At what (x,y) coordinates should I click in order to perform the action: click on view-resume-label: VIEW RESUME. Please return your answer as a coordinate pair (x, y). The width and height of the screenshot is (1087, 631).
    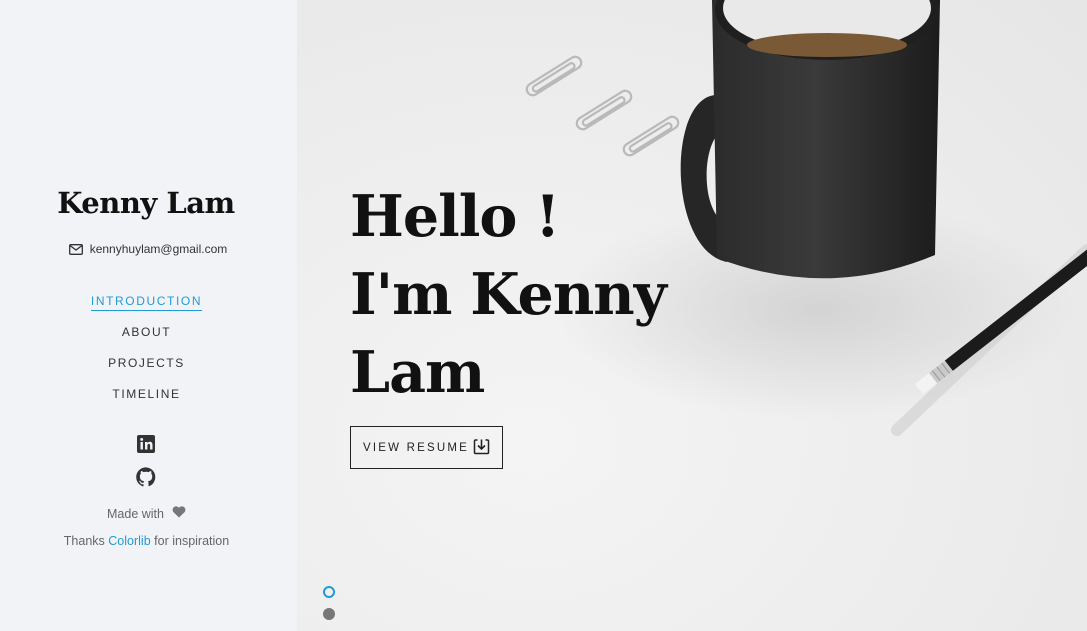
    Looking at the image, I should click on (416, 447).